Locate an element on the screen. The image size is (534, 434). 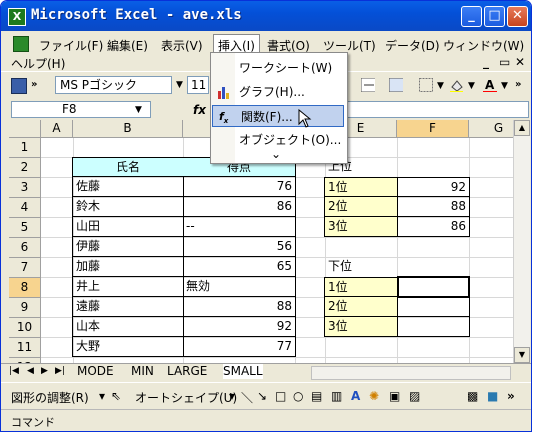
font-color-dropdown-icon: ▼ is located at coordinates (504, 86).